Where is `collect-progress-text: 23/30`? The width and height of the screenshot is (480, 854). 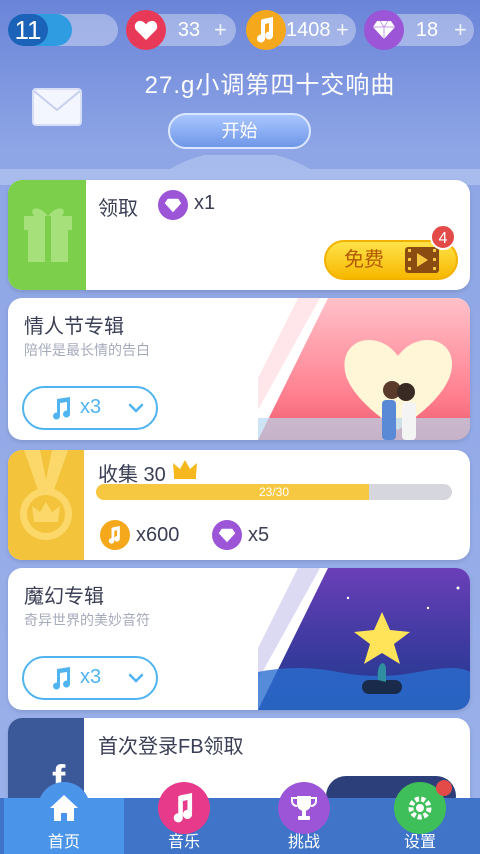 collect-progress-text: 23/30 is located at coordinates (274, 492).